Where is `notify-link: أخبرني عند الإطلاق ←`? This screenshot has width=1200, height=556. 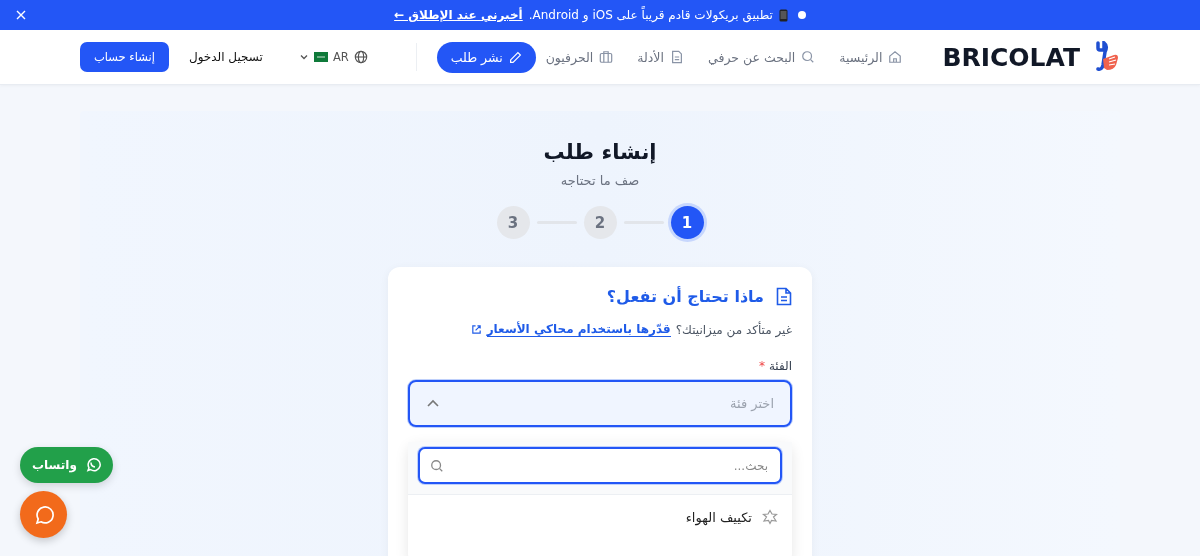 notify-link: أخبرني عند الإطلاق ← is located at coordinates (458, 15).